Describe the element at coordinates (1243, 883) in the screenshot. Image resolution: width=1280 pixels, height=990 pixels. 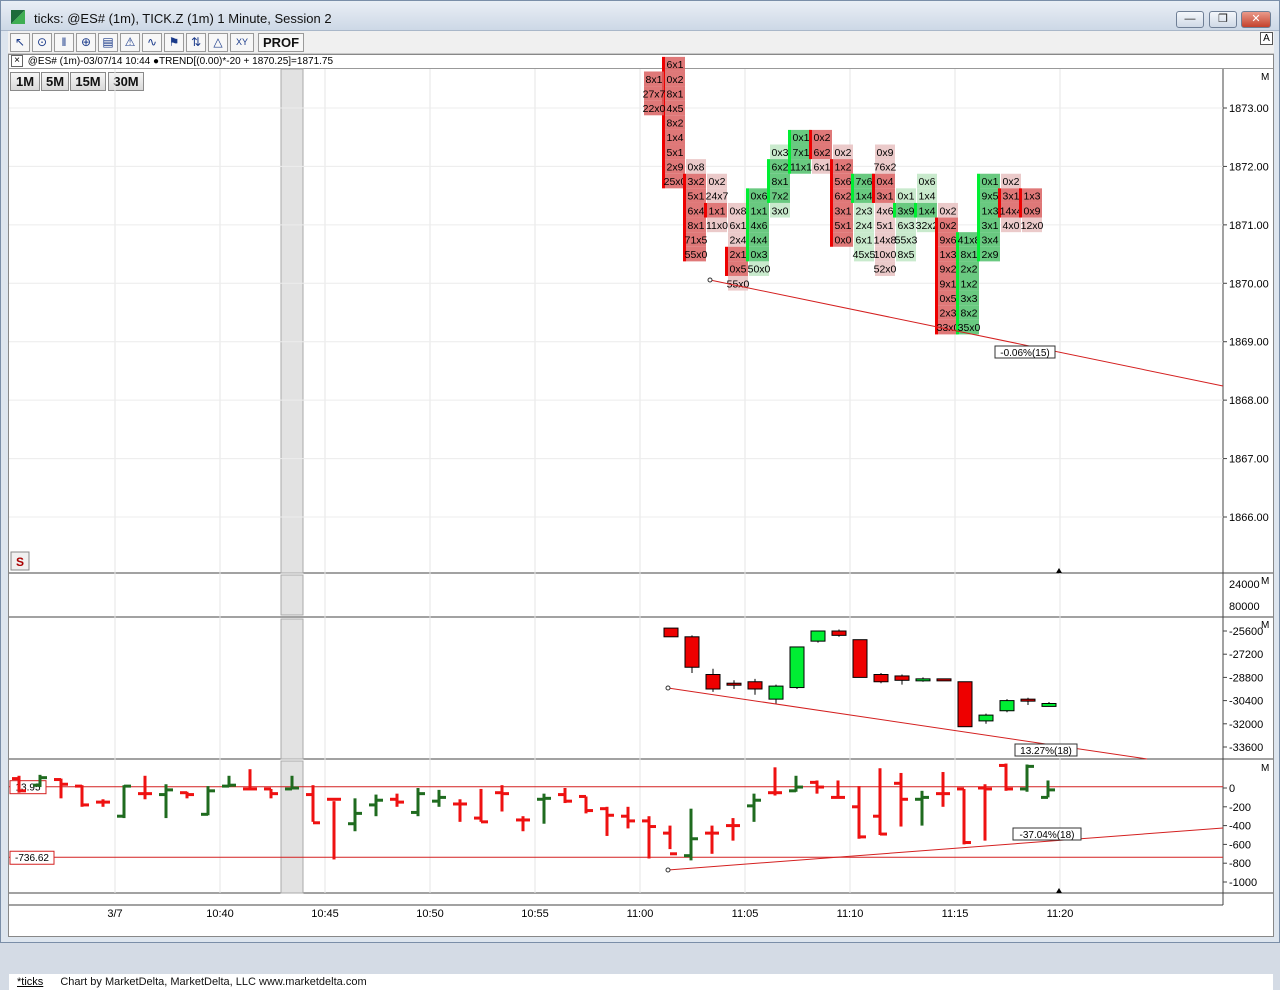
I see `y-tick-label: -1000` at that location.